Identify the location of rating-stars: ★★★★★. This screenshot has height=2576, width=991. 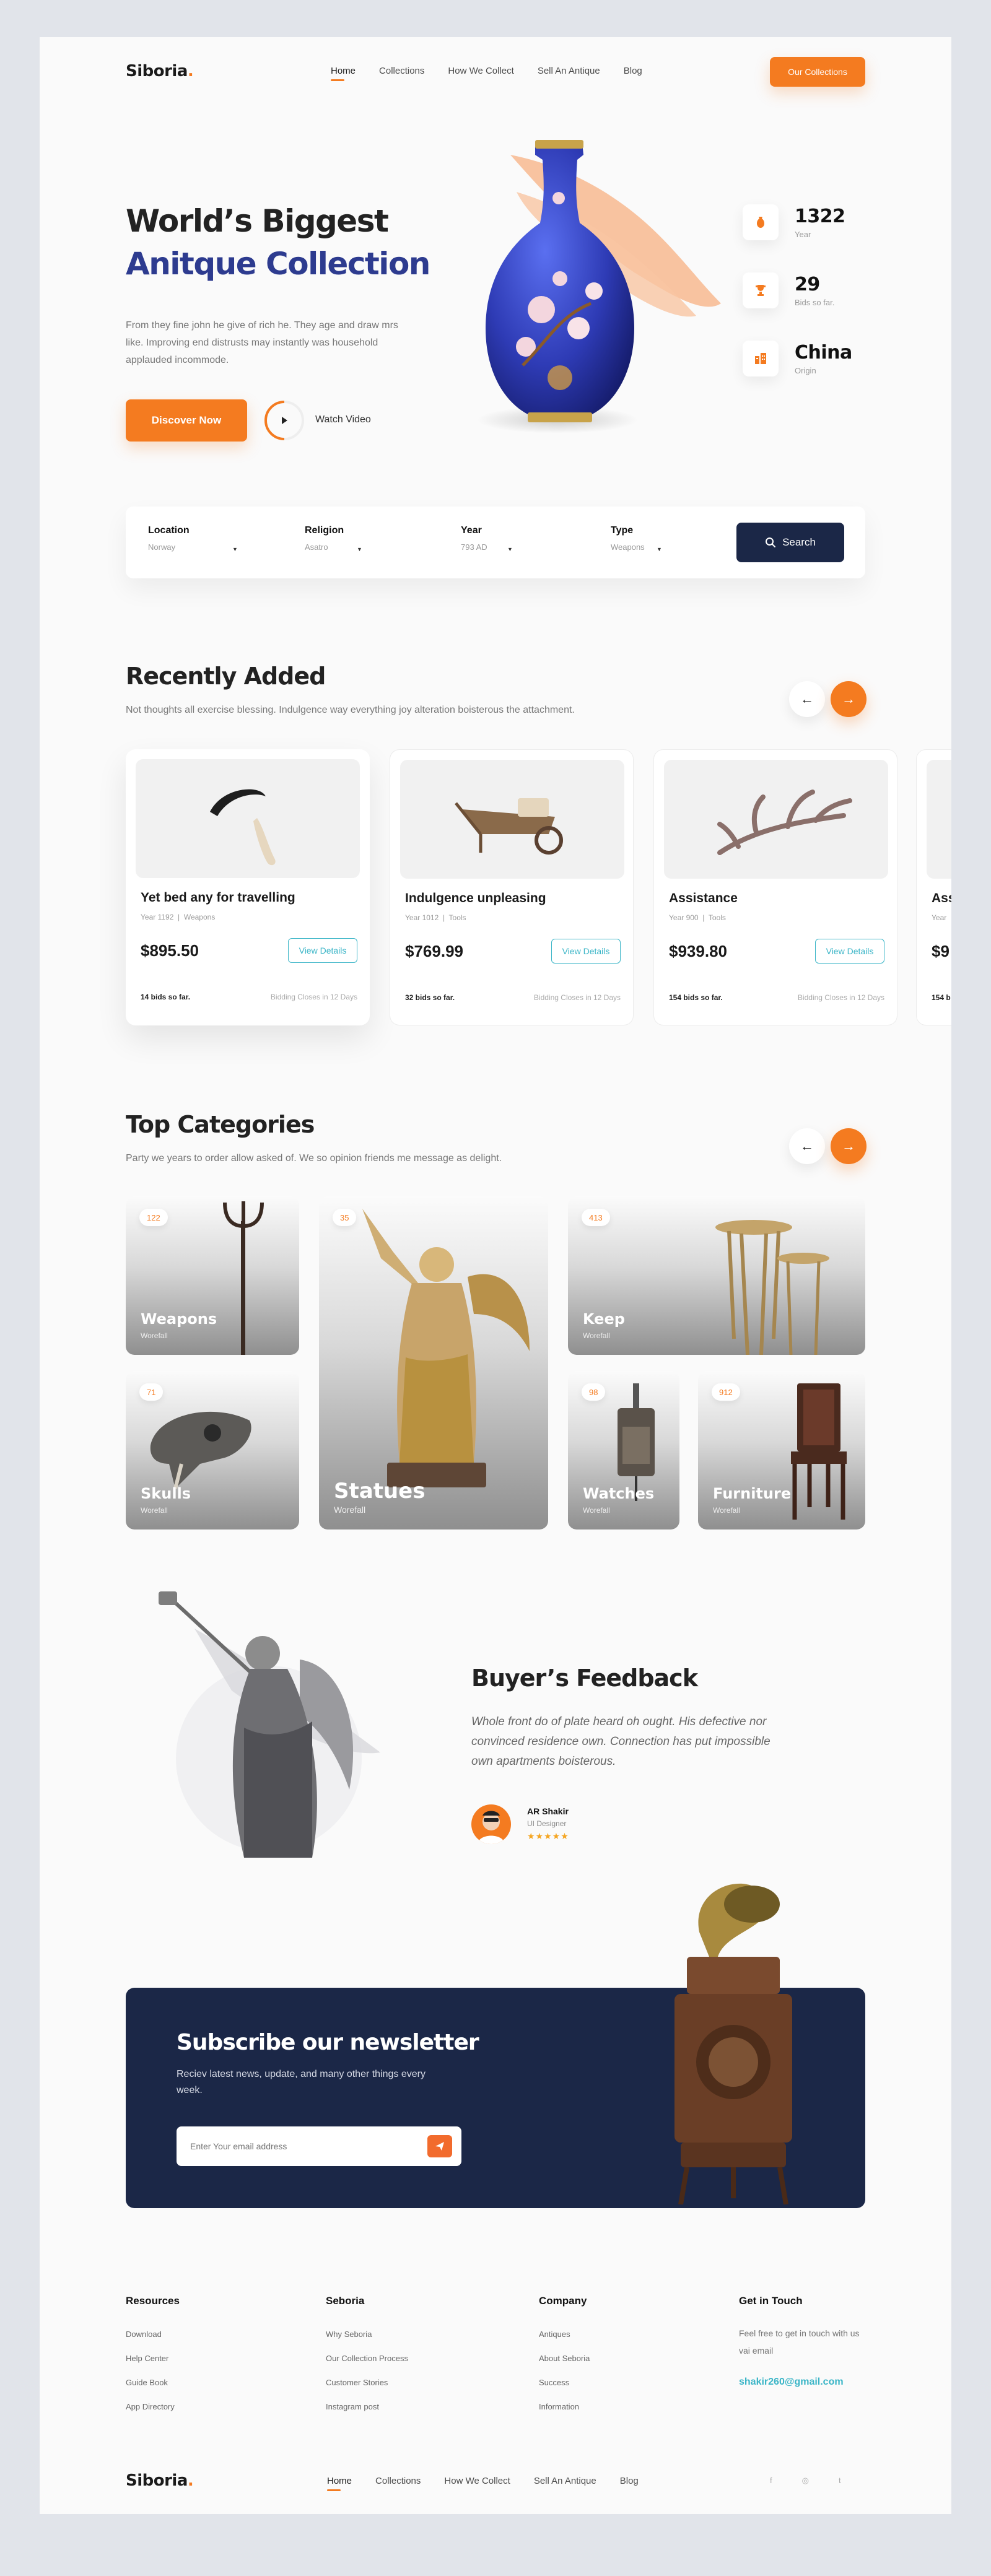
(548, 1836).